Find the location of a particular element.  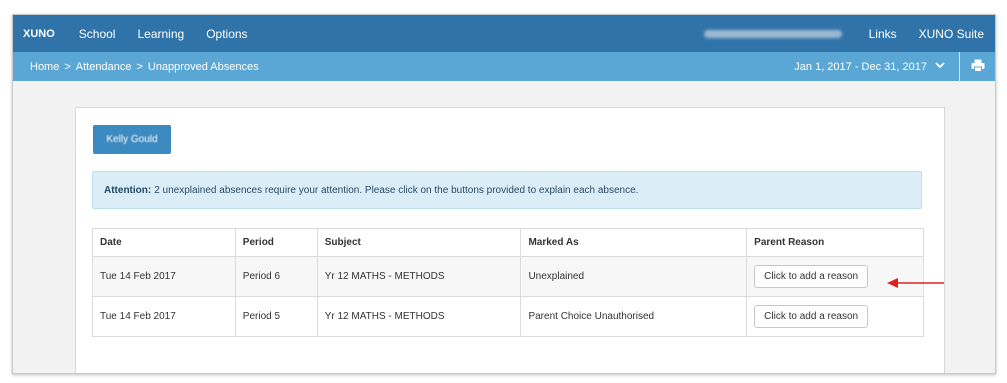

red-arrow-icon is located at coordinates (916, 285).